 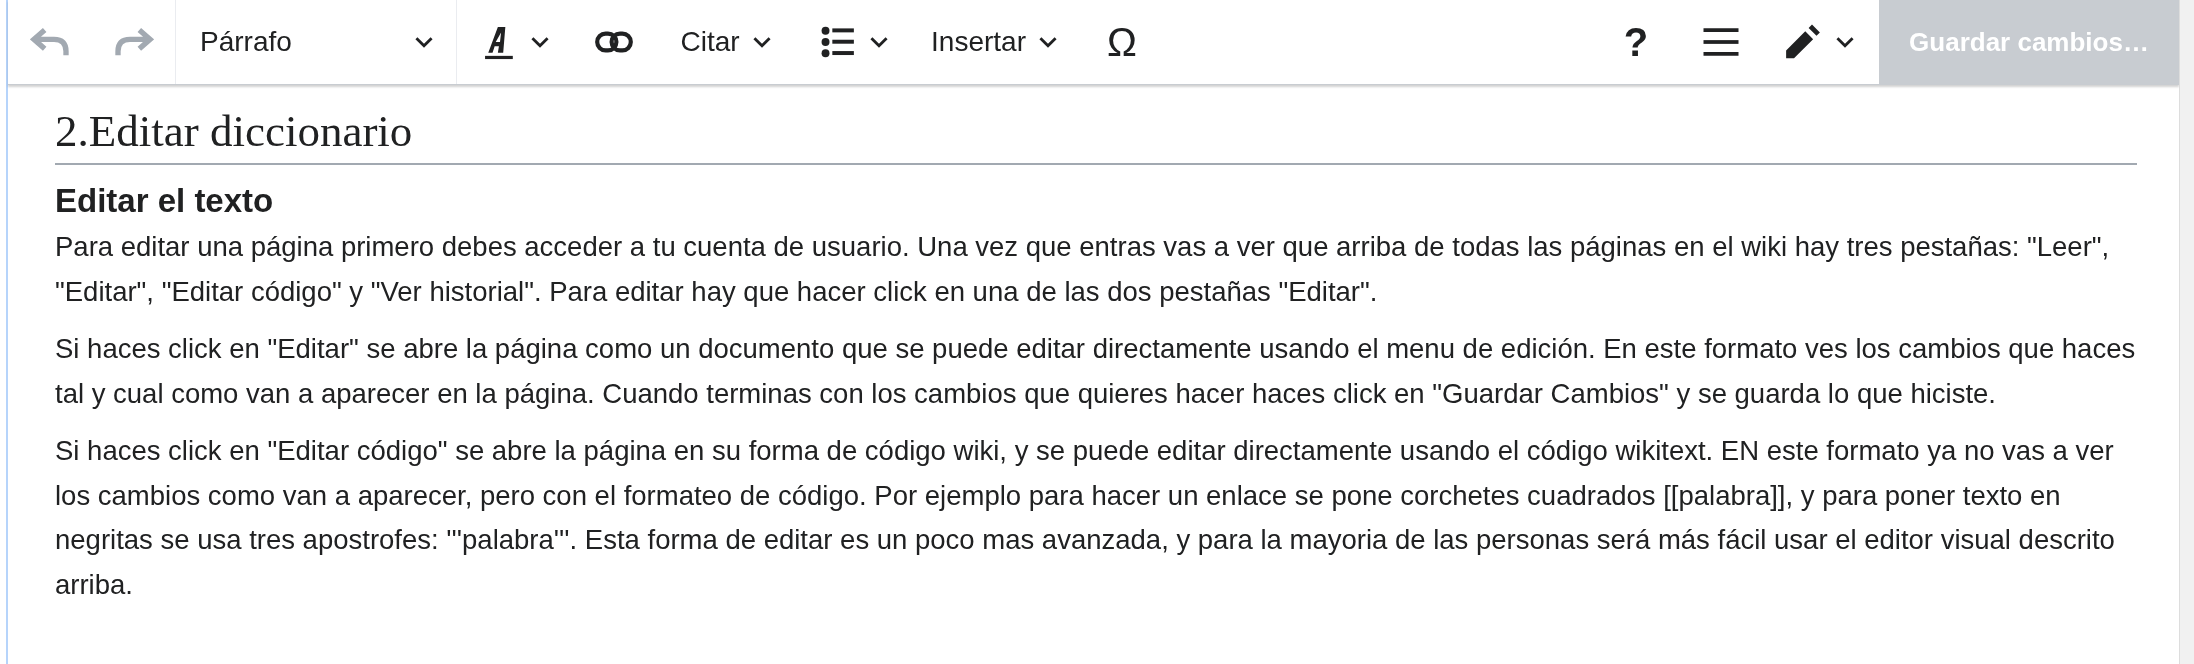 What do you see at coordinates (613, 42) in the screenshot?
I see `link-icon` at bounding box center [613, 42].